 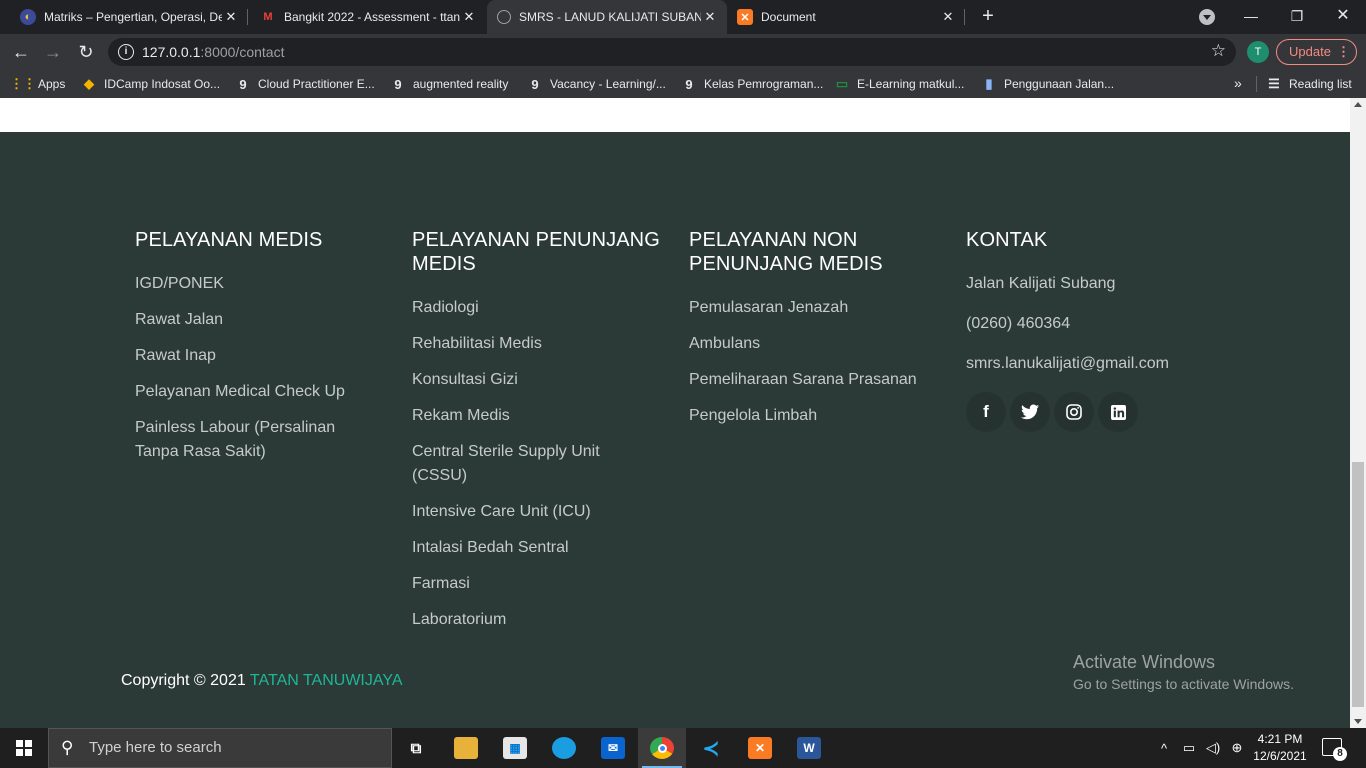 I want to click on contact-phone: (0260) 460364, so click(x=1018, y=323).